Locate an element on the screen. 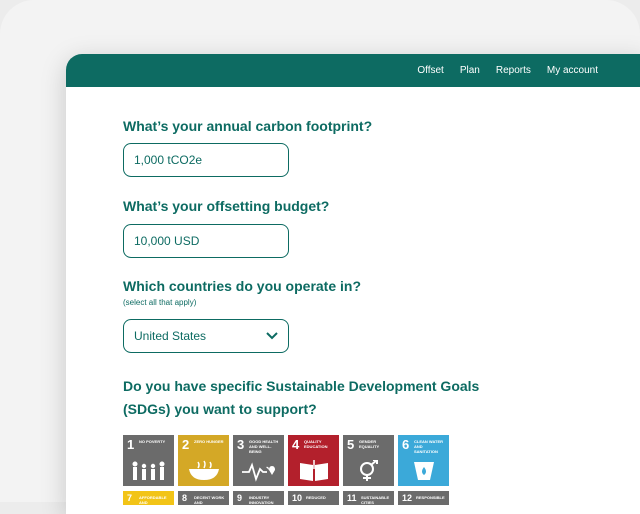 This screenshot has width=640, height=514. nav-plan: Plan is located at coordinates (470, 70).